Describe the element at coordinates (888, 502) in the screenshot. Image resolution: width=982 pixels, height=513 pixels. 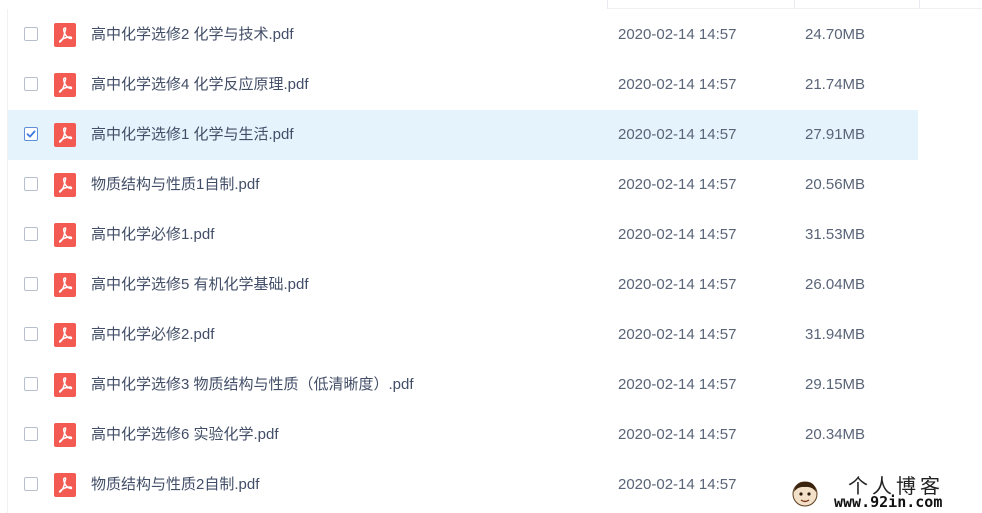
I see `watermark-url: www.92in.com` at that location.